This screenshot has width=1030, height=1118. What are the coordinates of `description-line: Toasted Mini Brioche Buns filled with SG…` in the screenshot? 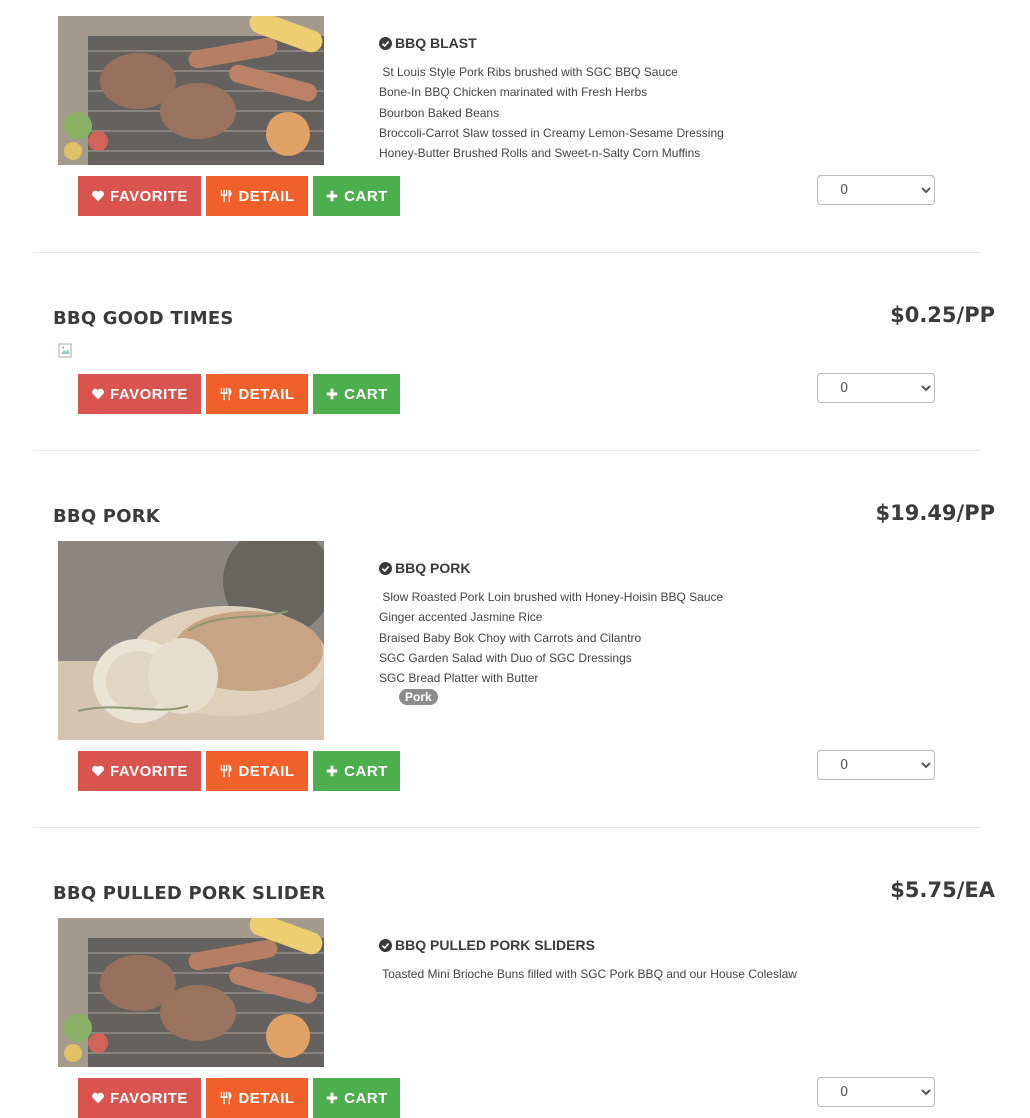 It's located at (588, 974).